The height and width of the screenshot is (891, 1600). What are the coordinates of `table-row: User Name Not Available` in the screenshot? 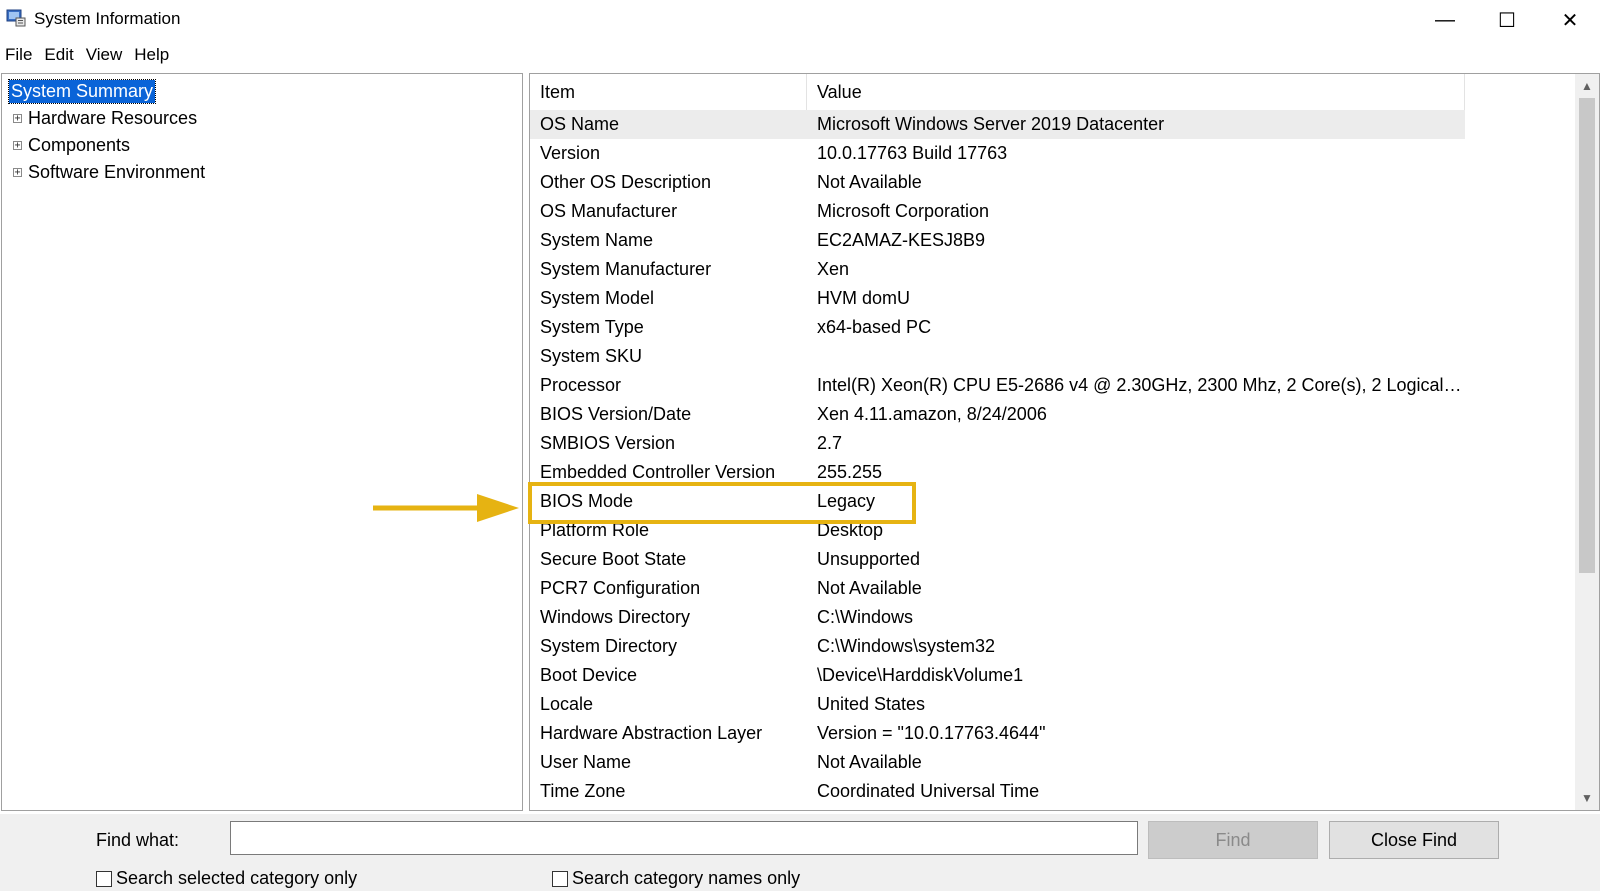 It's located at (997, 762).